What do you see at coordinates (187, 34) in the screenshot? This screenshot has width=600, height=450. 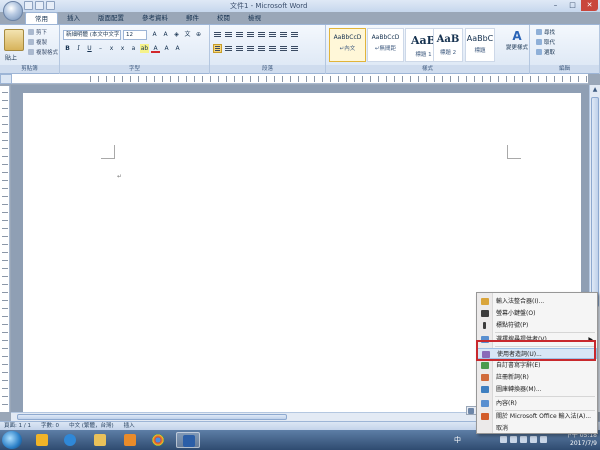 I see `phonetic-guide-icon: 文` at bounding box center [187, 34].